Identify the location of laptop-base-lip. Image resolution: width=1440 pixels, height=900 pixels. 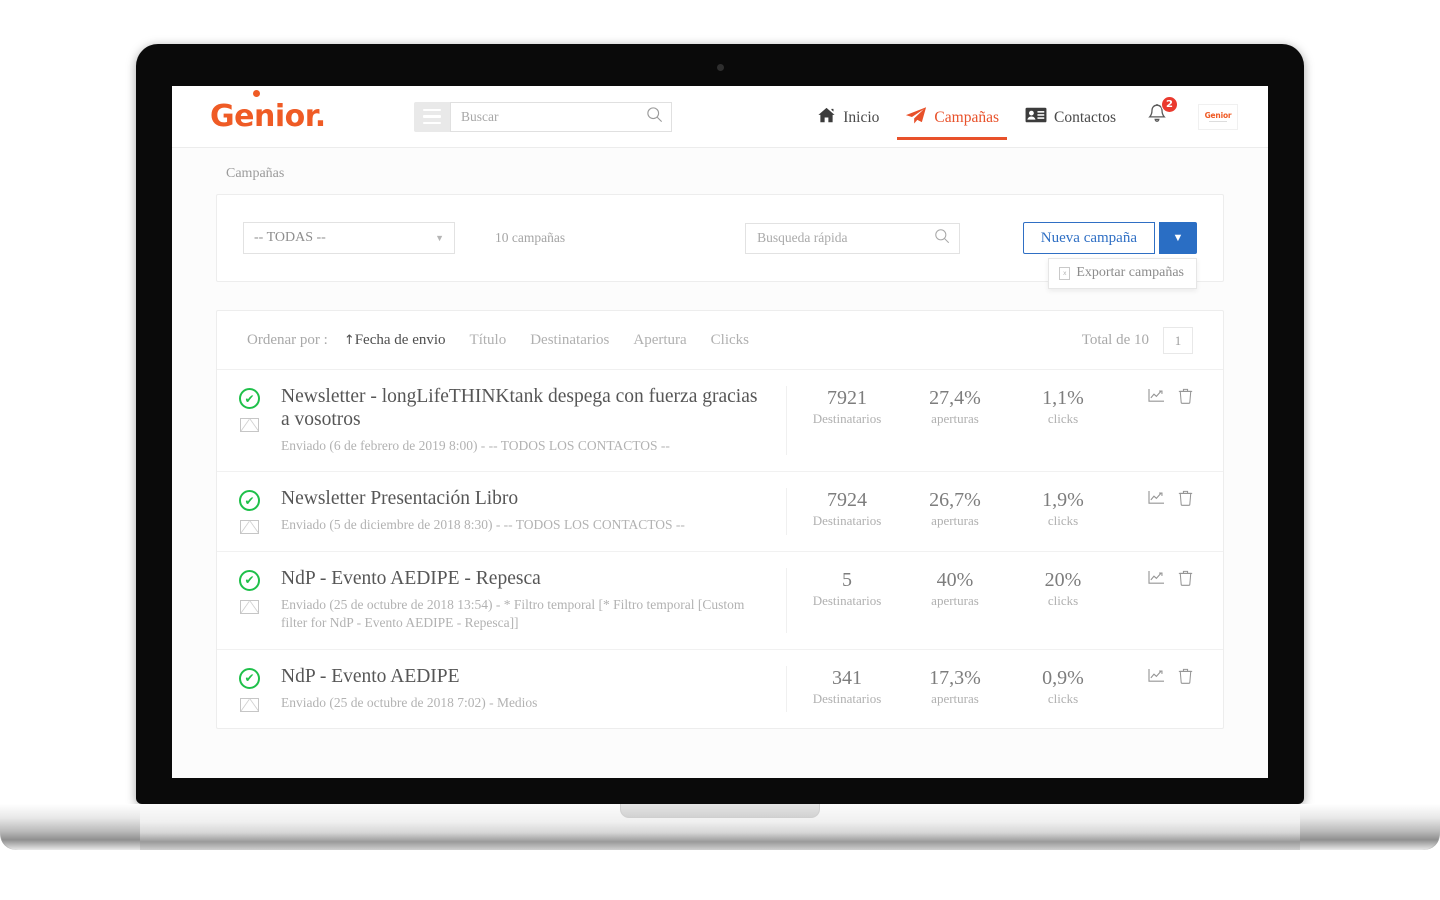
(720, 811).